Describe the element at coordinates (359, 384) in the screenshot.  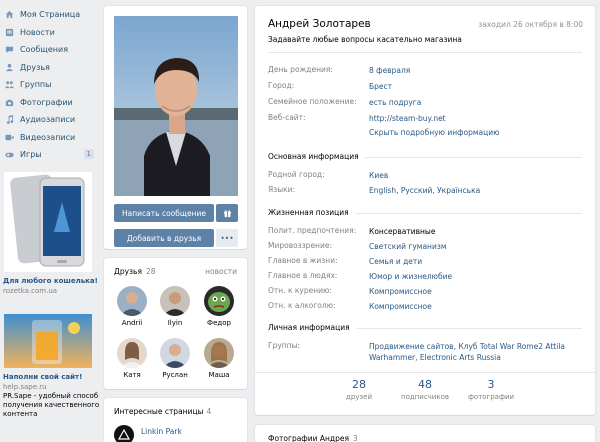
I see `counter-number: 28` at that location.